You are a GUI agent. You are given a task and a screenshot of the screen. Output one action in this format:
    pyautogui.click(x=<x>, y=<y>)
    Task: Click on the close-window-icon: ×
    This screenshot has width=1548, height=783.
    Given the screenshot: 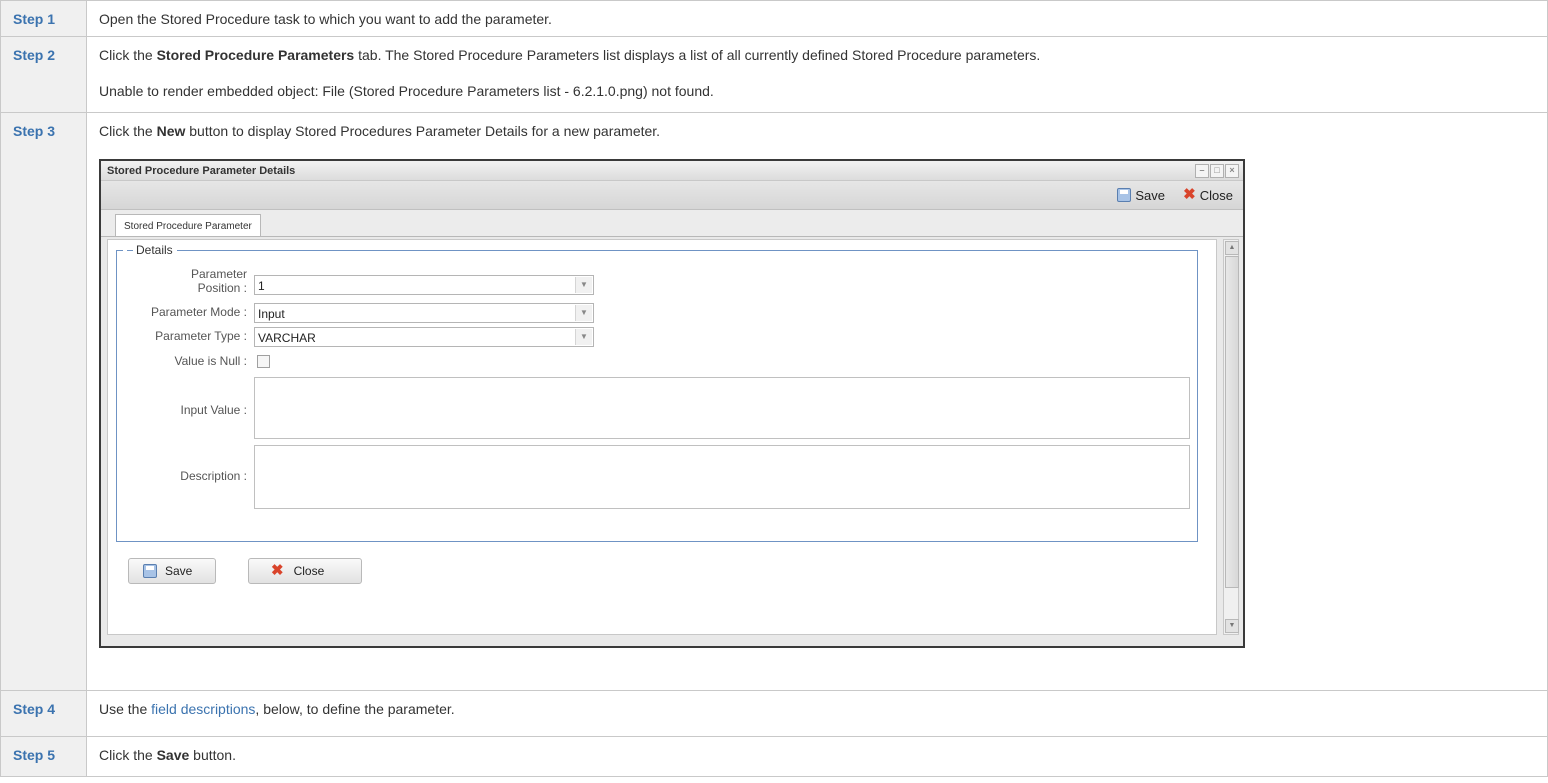 What is the action you would take?
    pyautogui.click(x=1232, y=171)
    